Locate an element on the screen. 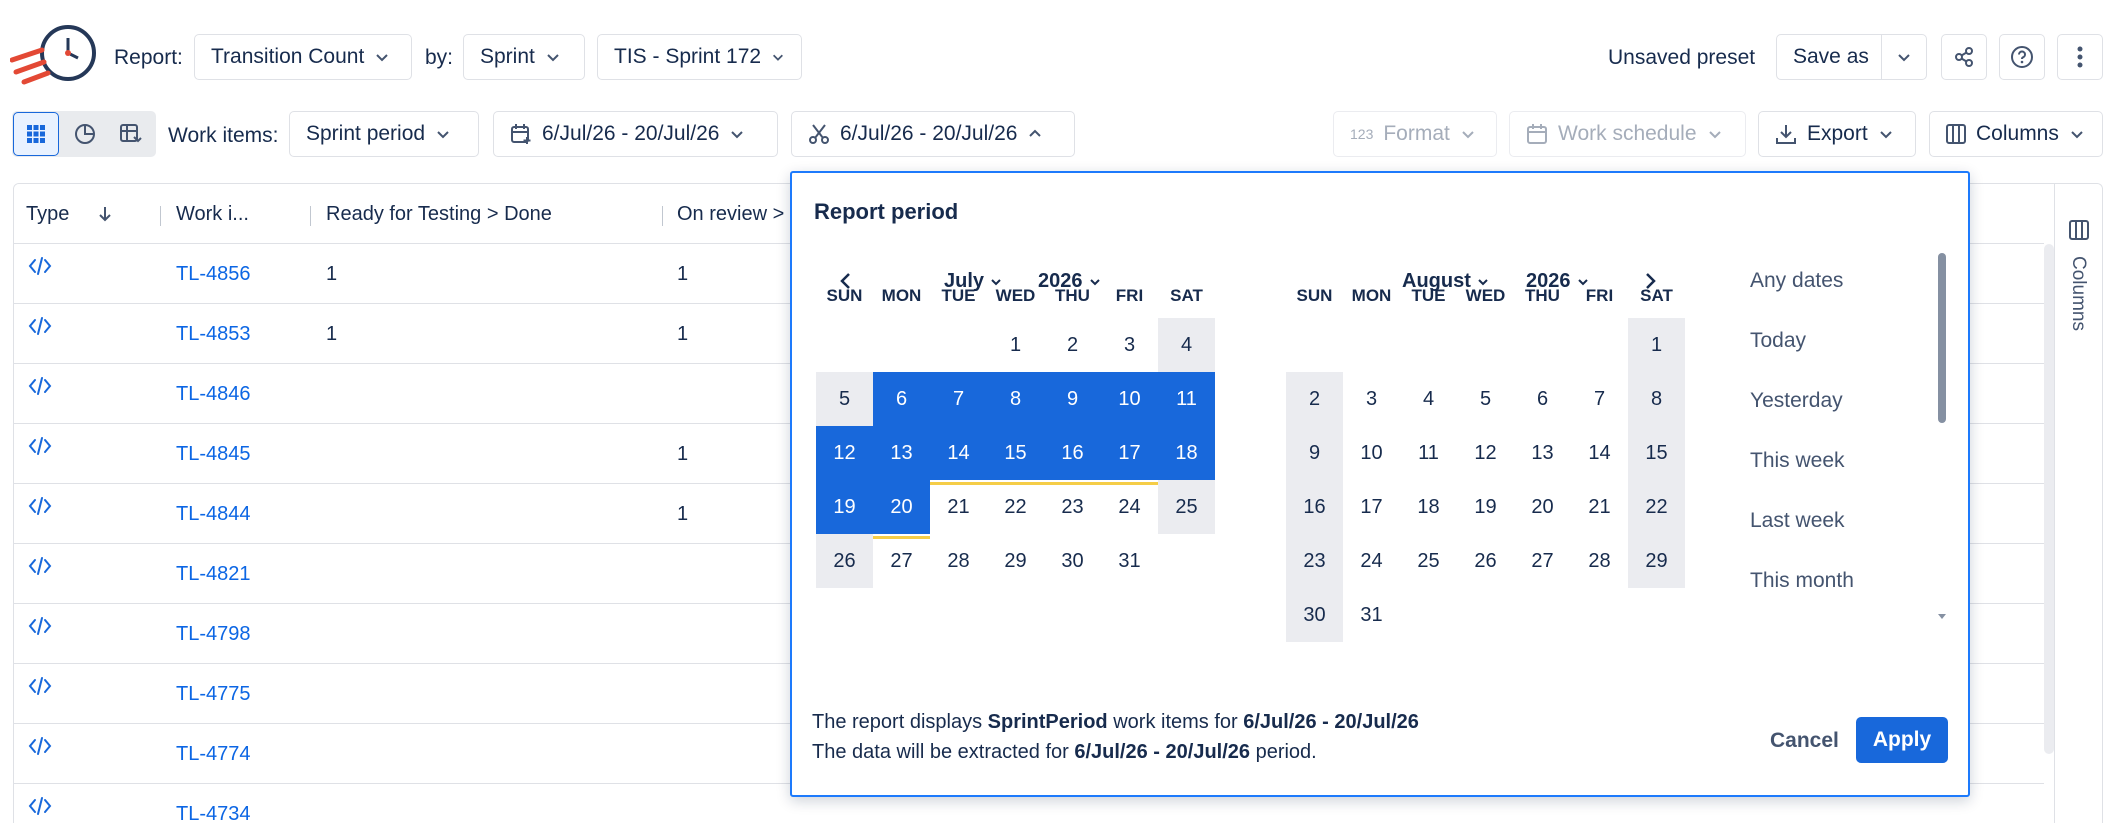  format-button: 123 Format is located at coordinates (1415, 134).